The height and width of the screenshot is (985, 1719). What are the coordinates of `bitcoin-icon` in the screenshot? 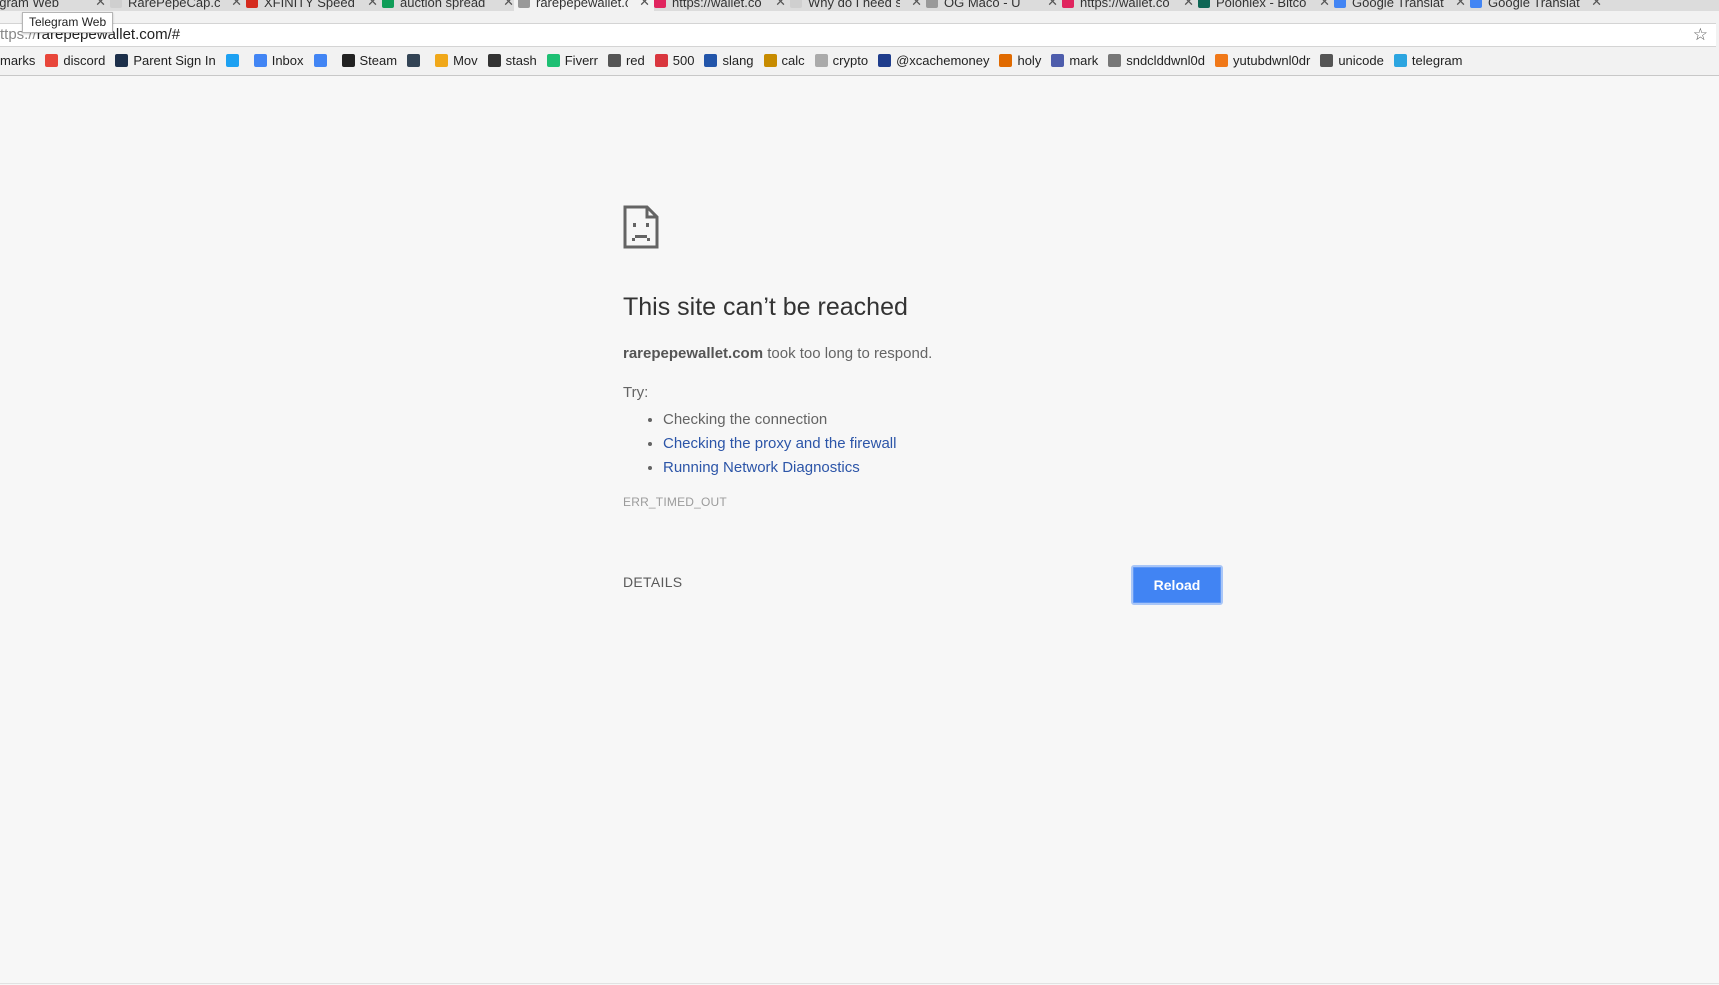 It's located at (770, 60).